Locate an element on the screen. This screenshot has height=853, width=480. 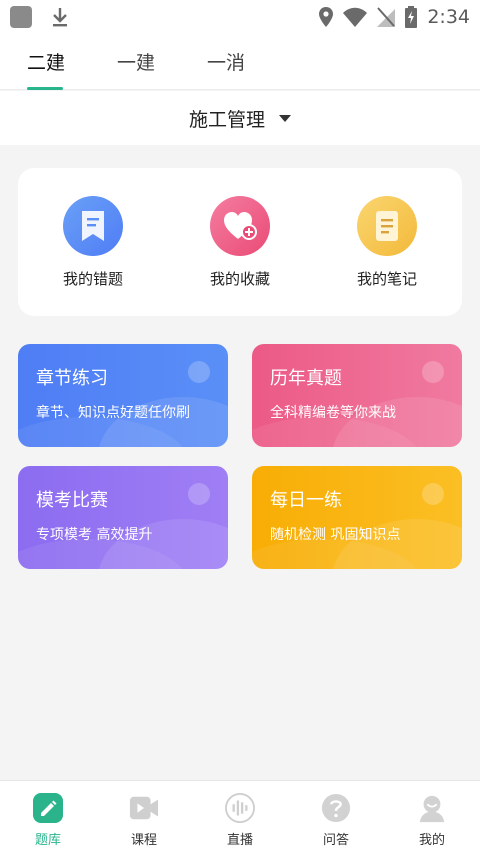
tab-yijian: 一建 is located at coordinates (136, 61).